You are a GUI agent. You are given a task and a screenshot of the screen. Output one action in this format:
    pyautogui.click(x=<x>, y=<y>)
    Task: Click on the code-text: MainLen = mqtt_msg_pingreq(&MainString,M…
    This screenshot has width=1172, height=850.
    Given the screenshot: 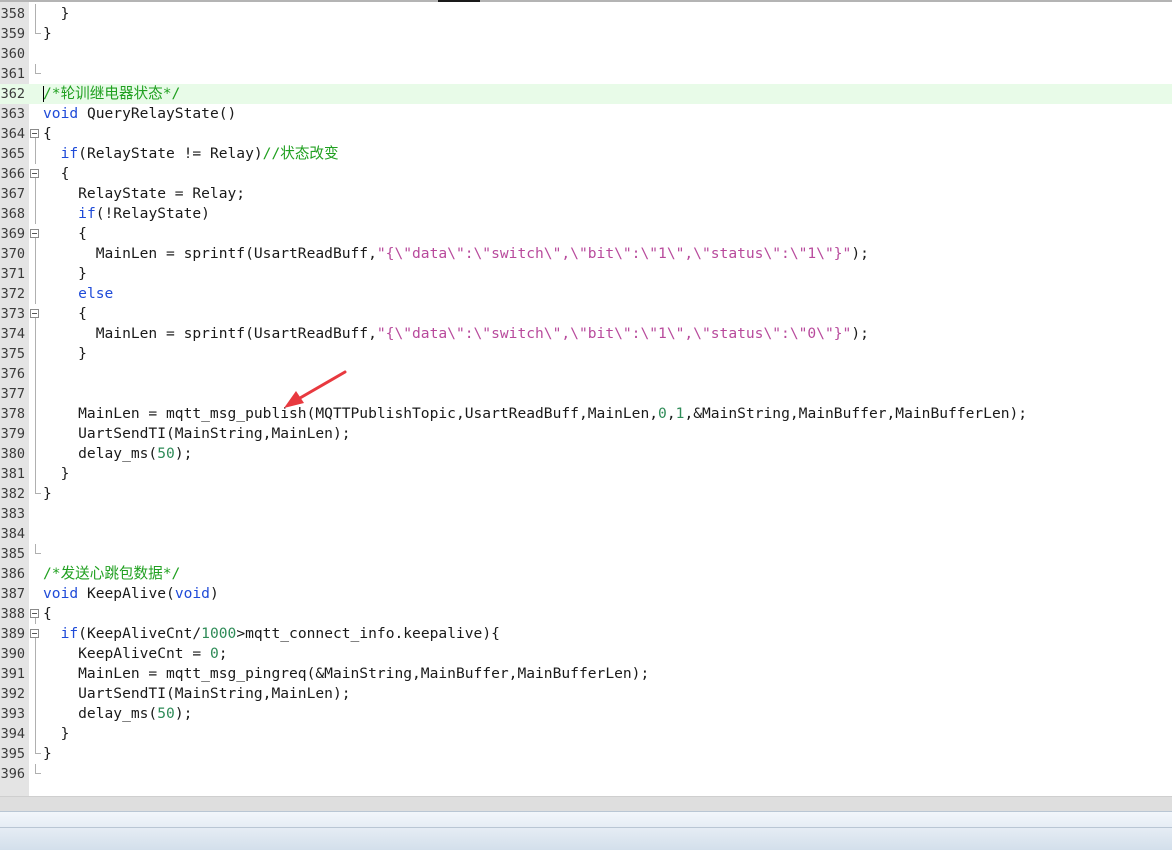 What is the action you would take?
    pyautogui.click(x=346, y=674)
    